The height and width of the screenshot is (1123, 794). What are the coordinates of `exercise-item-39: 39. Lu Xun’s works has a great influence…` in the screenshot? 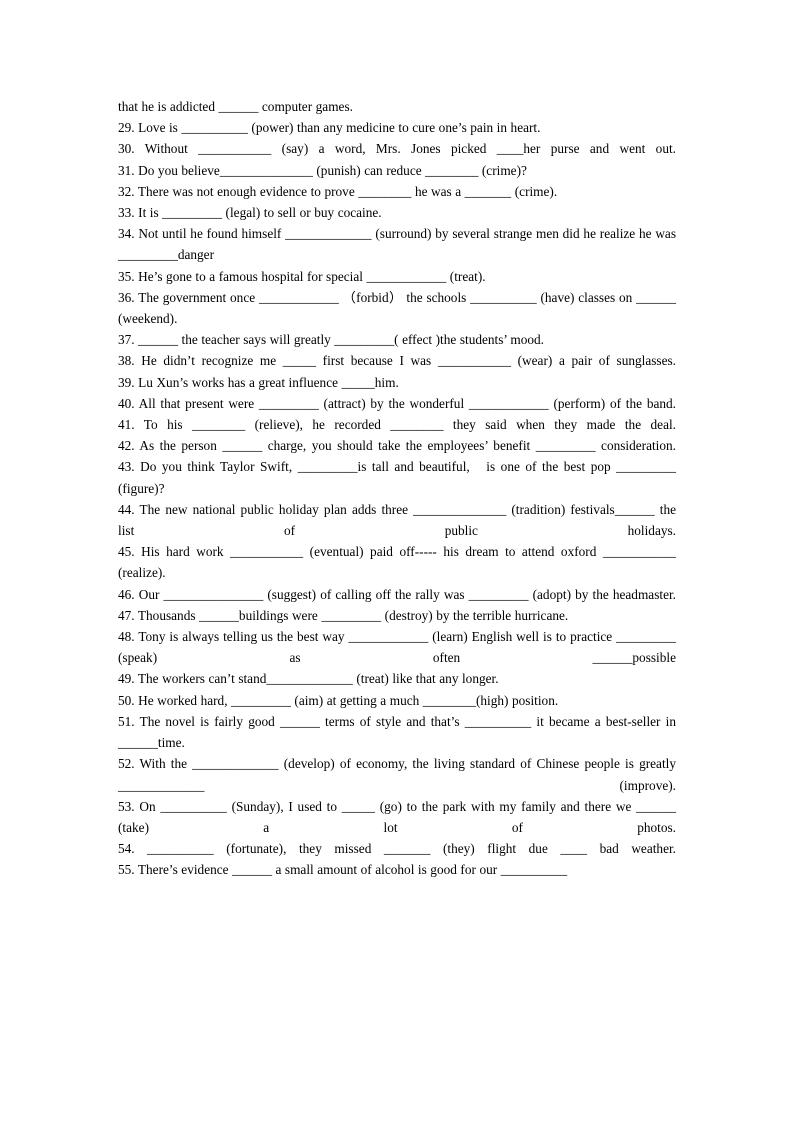 It's located at (258, 382).